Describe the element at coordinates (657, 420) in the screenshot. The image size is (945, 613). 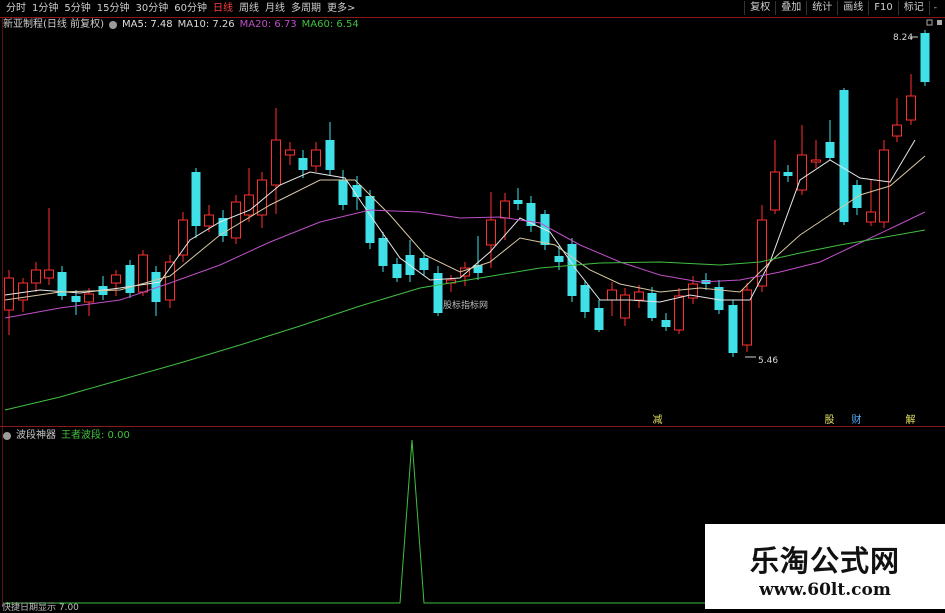
I see `marker-reduce: 减` at that location.